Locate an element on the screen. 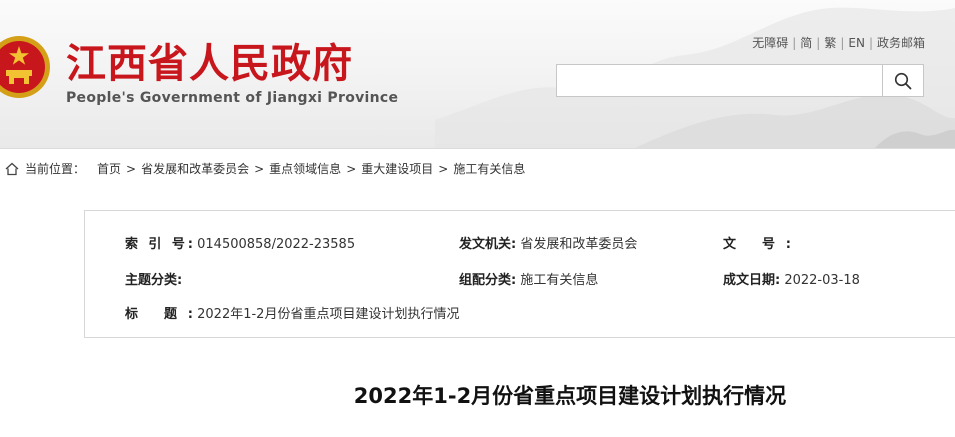 The height and width of the screenshot is (437, 955). breadcrumb-label: 当前位置： is located at coordinates (55, 169).